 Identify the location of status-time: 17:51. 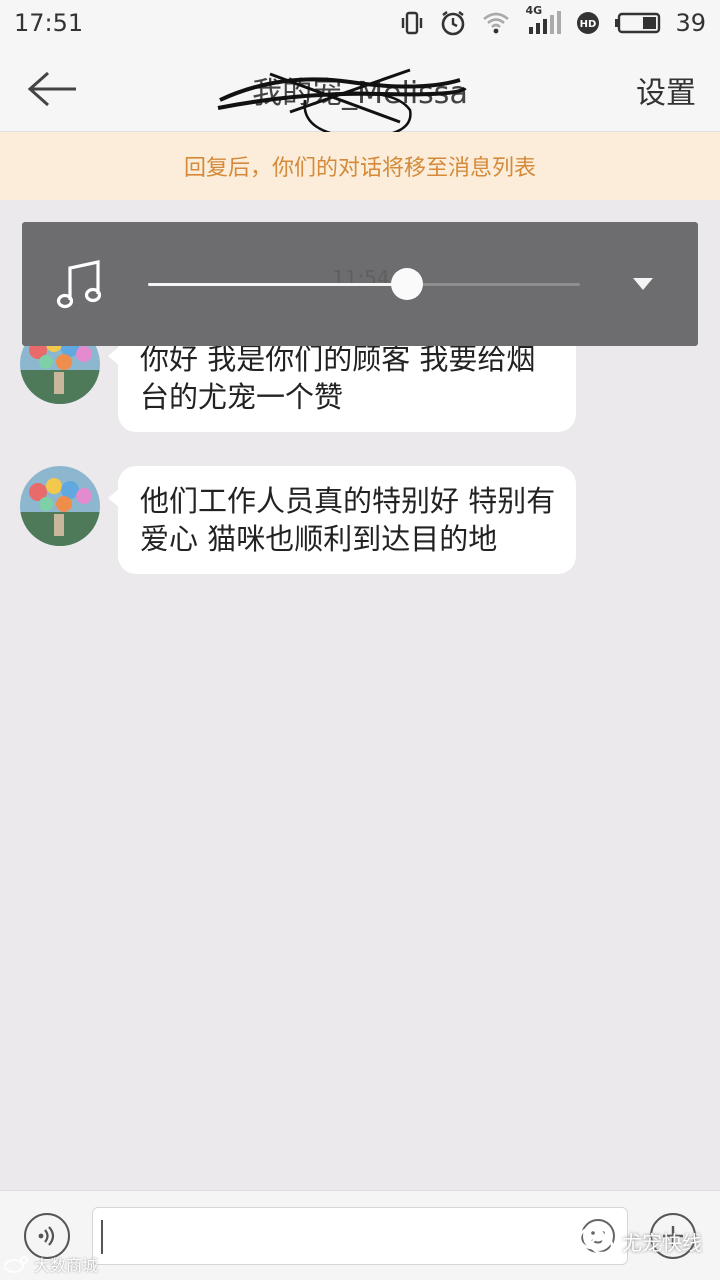
(49, 23).